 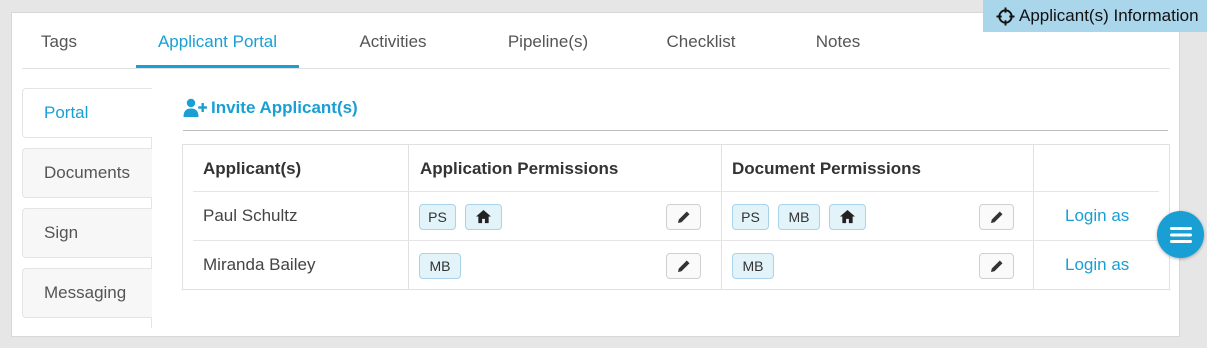 I want to click on sidenav-item-sign: Sign, so click(x=87, y=233).